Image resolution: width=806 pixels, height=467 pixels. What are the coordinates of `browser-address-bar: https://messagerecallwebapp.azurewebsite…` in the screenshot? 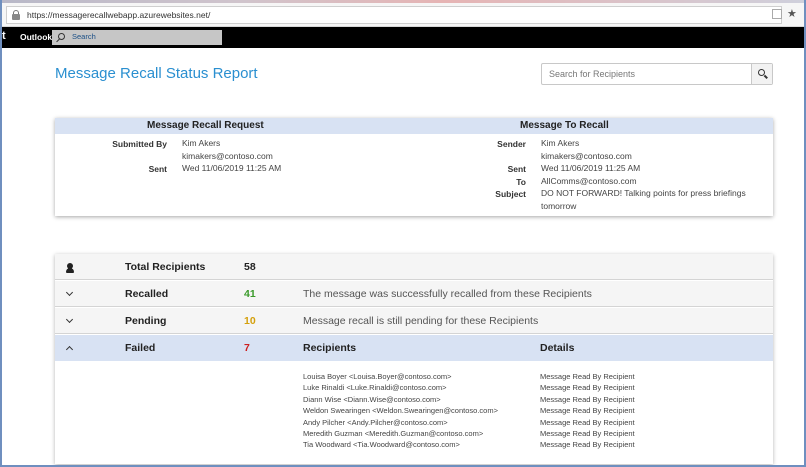 It's located at (403, 15).